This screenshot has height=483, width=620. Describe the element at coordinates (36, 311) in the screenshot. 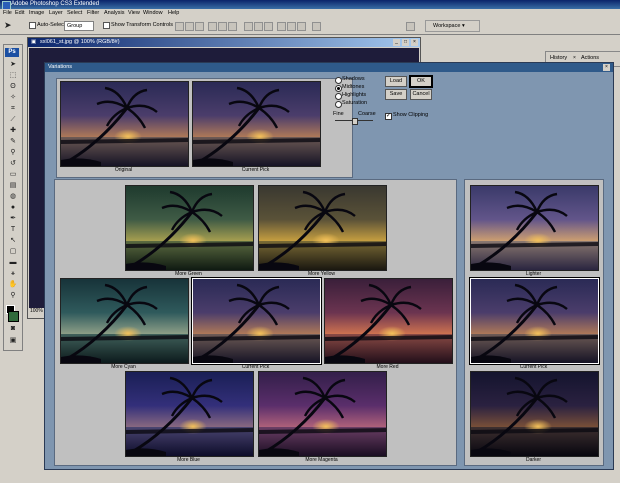

I see `zoom-level: 100%` at that location.